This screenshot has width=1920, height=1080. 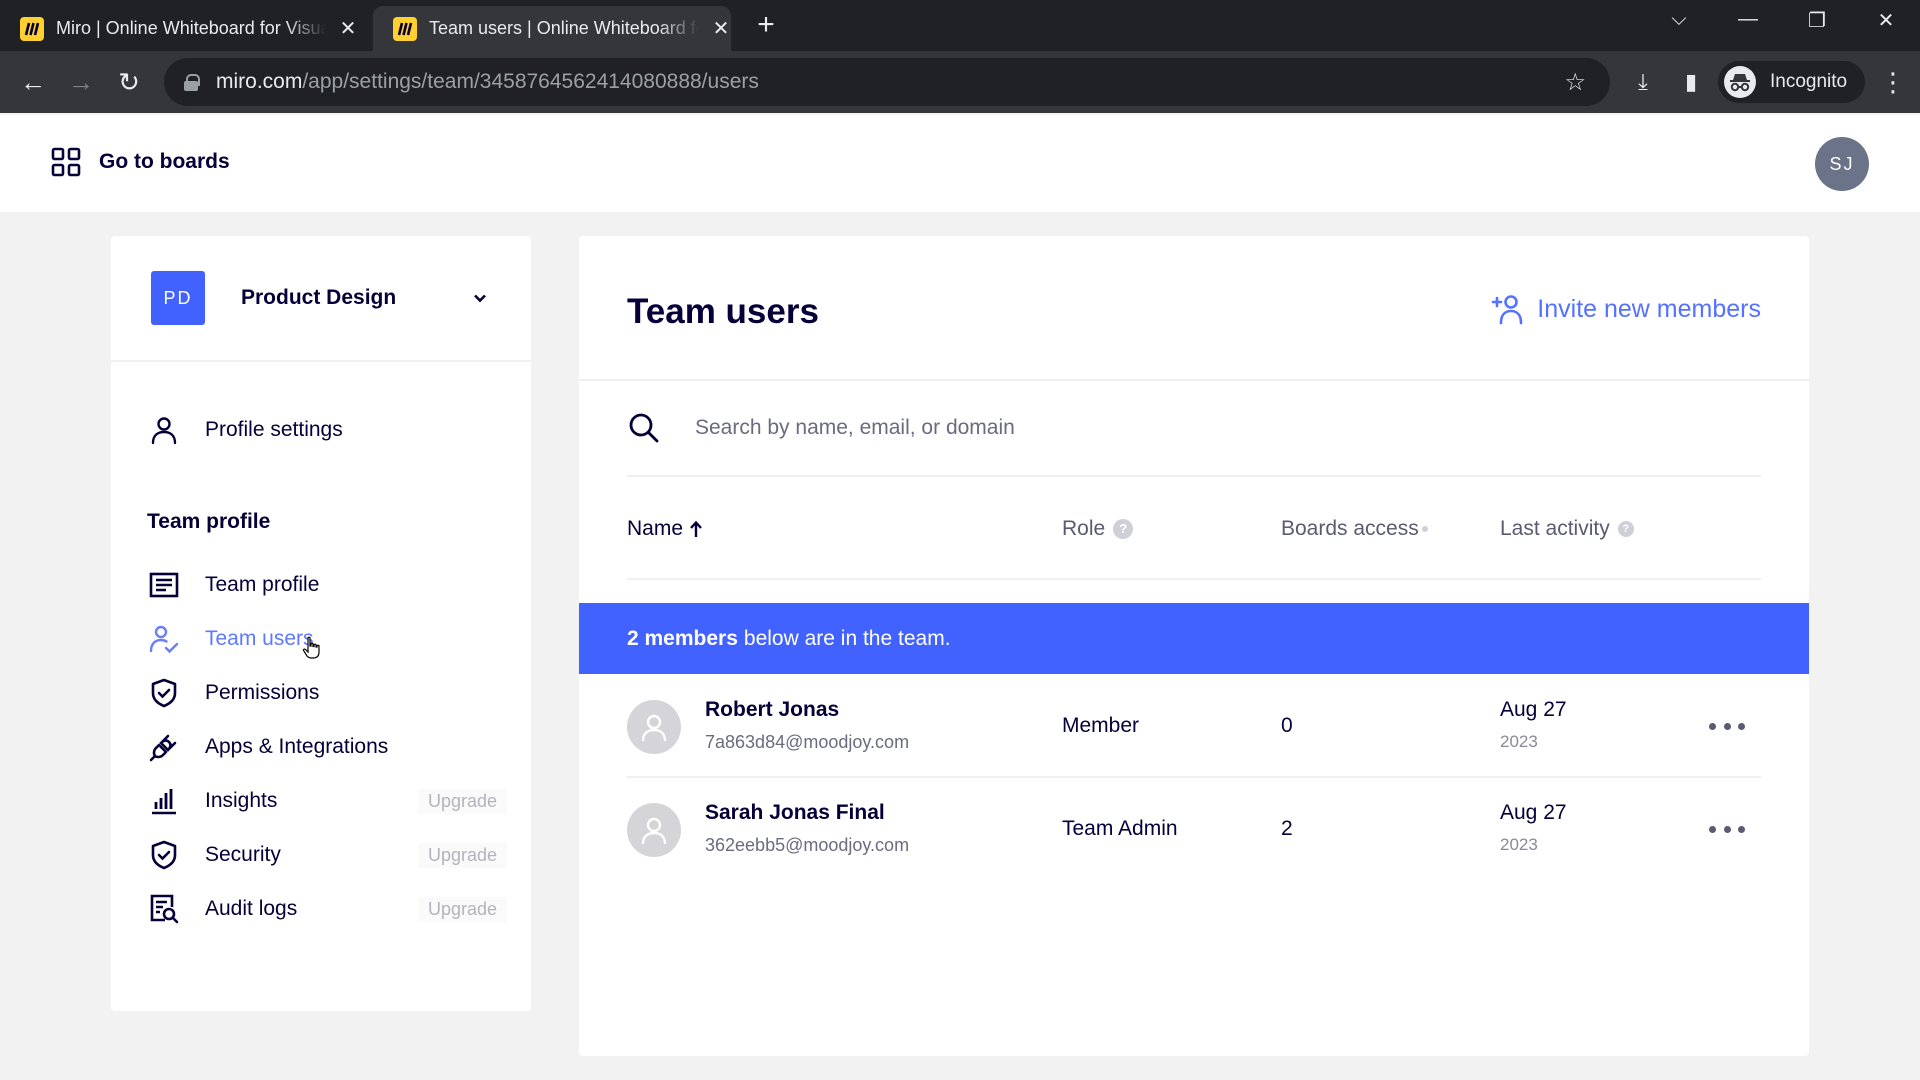 What do you see at coordinates (327, 909) in the screenshot?
I see `sidebar-item-audit-logs: Audit logs Upgrade` at bounding box center [327, 909].